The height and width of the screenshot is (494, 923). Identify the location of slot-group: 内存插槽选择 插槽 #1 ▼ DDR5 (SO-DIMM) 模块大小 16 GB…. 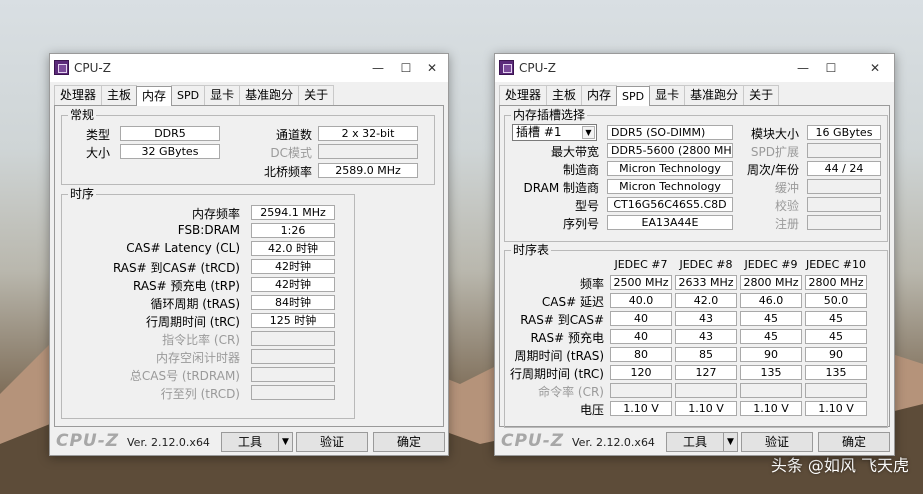
(696, 175).